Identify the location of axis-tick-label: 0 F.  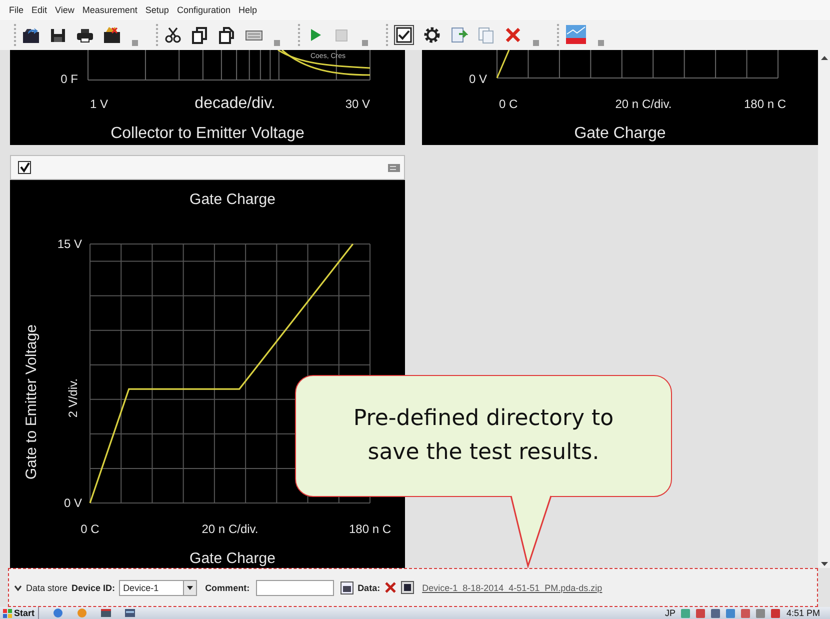
(69, 79).